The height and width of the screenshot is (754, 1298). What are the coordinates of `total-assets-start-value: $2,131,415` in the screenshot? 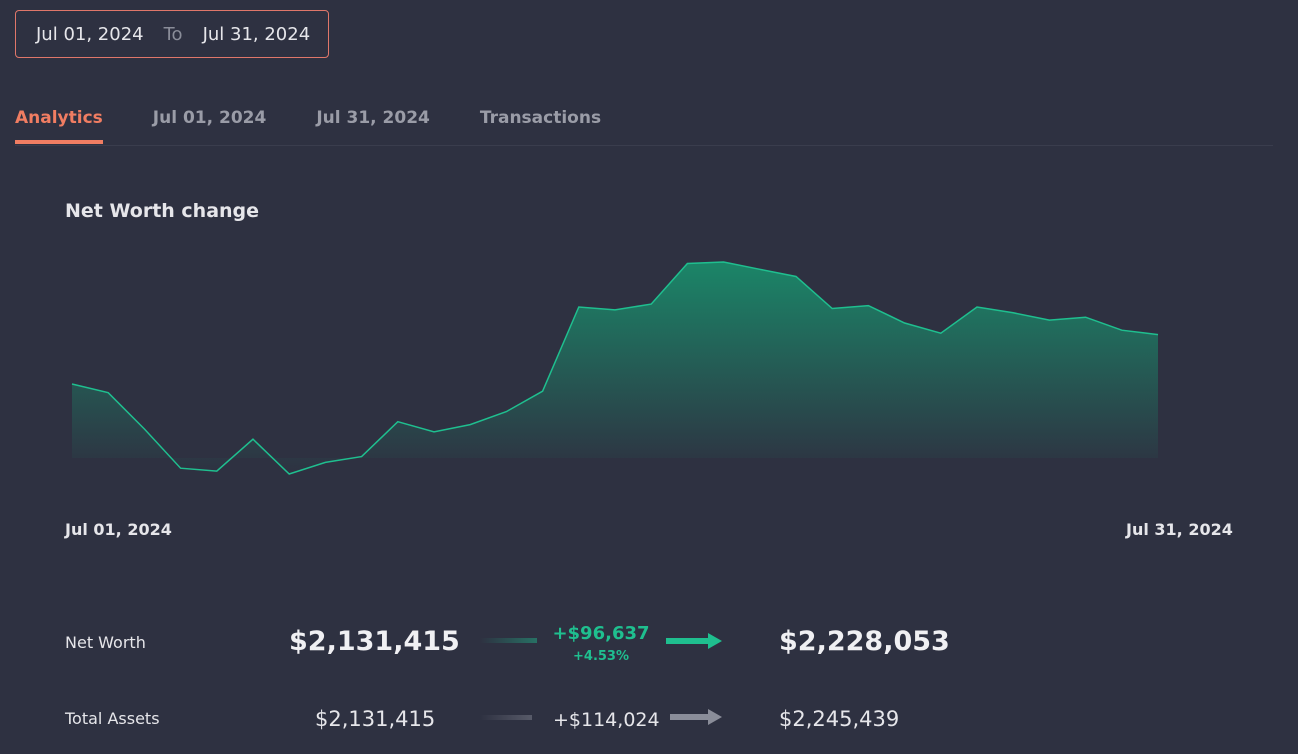 It's located at (375, 719).